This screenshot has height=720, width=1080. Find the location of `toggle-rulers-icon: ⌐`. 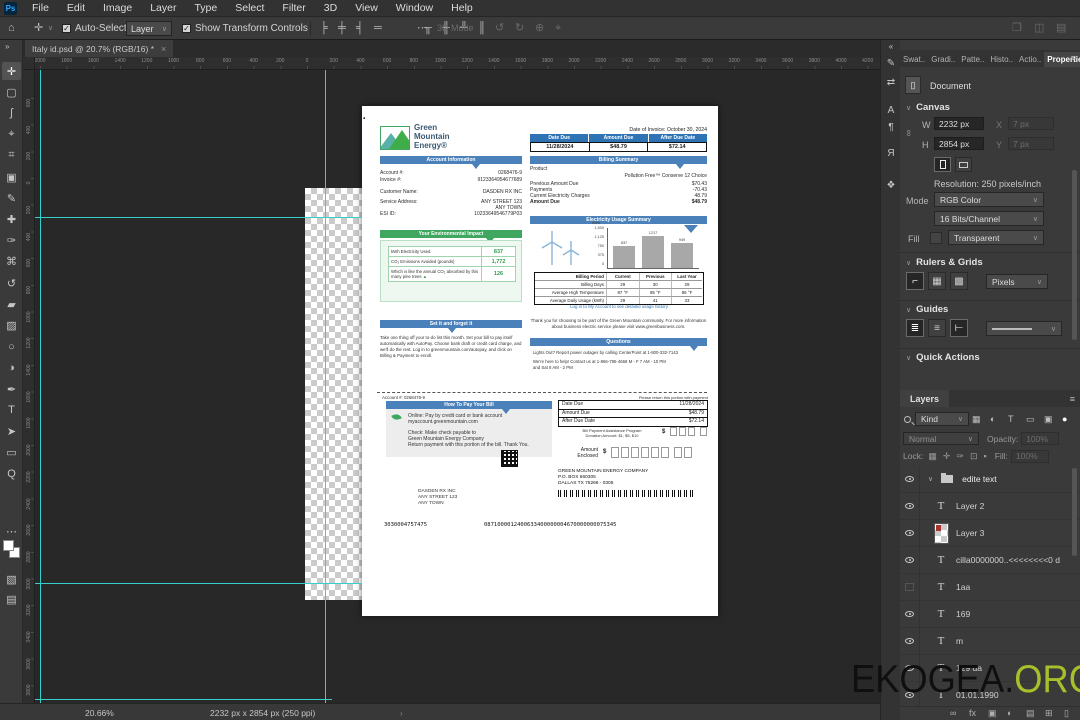

toggle-rulers-icon: ⌐ is located at coordinates (915, 281).